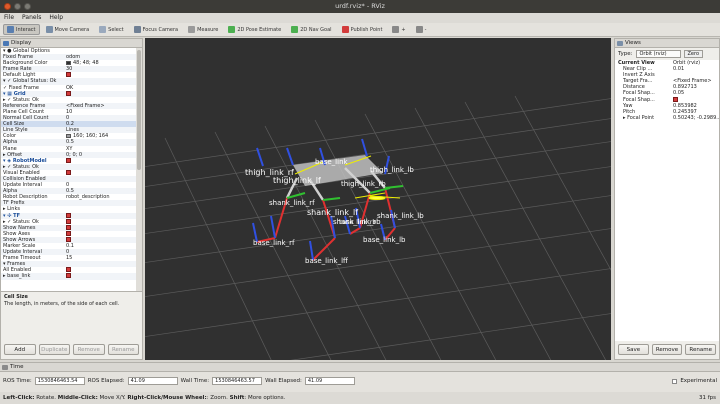 The width and height of the screenshot is (720, 404). I want to click on display-panel-icon, so click(6, 43).